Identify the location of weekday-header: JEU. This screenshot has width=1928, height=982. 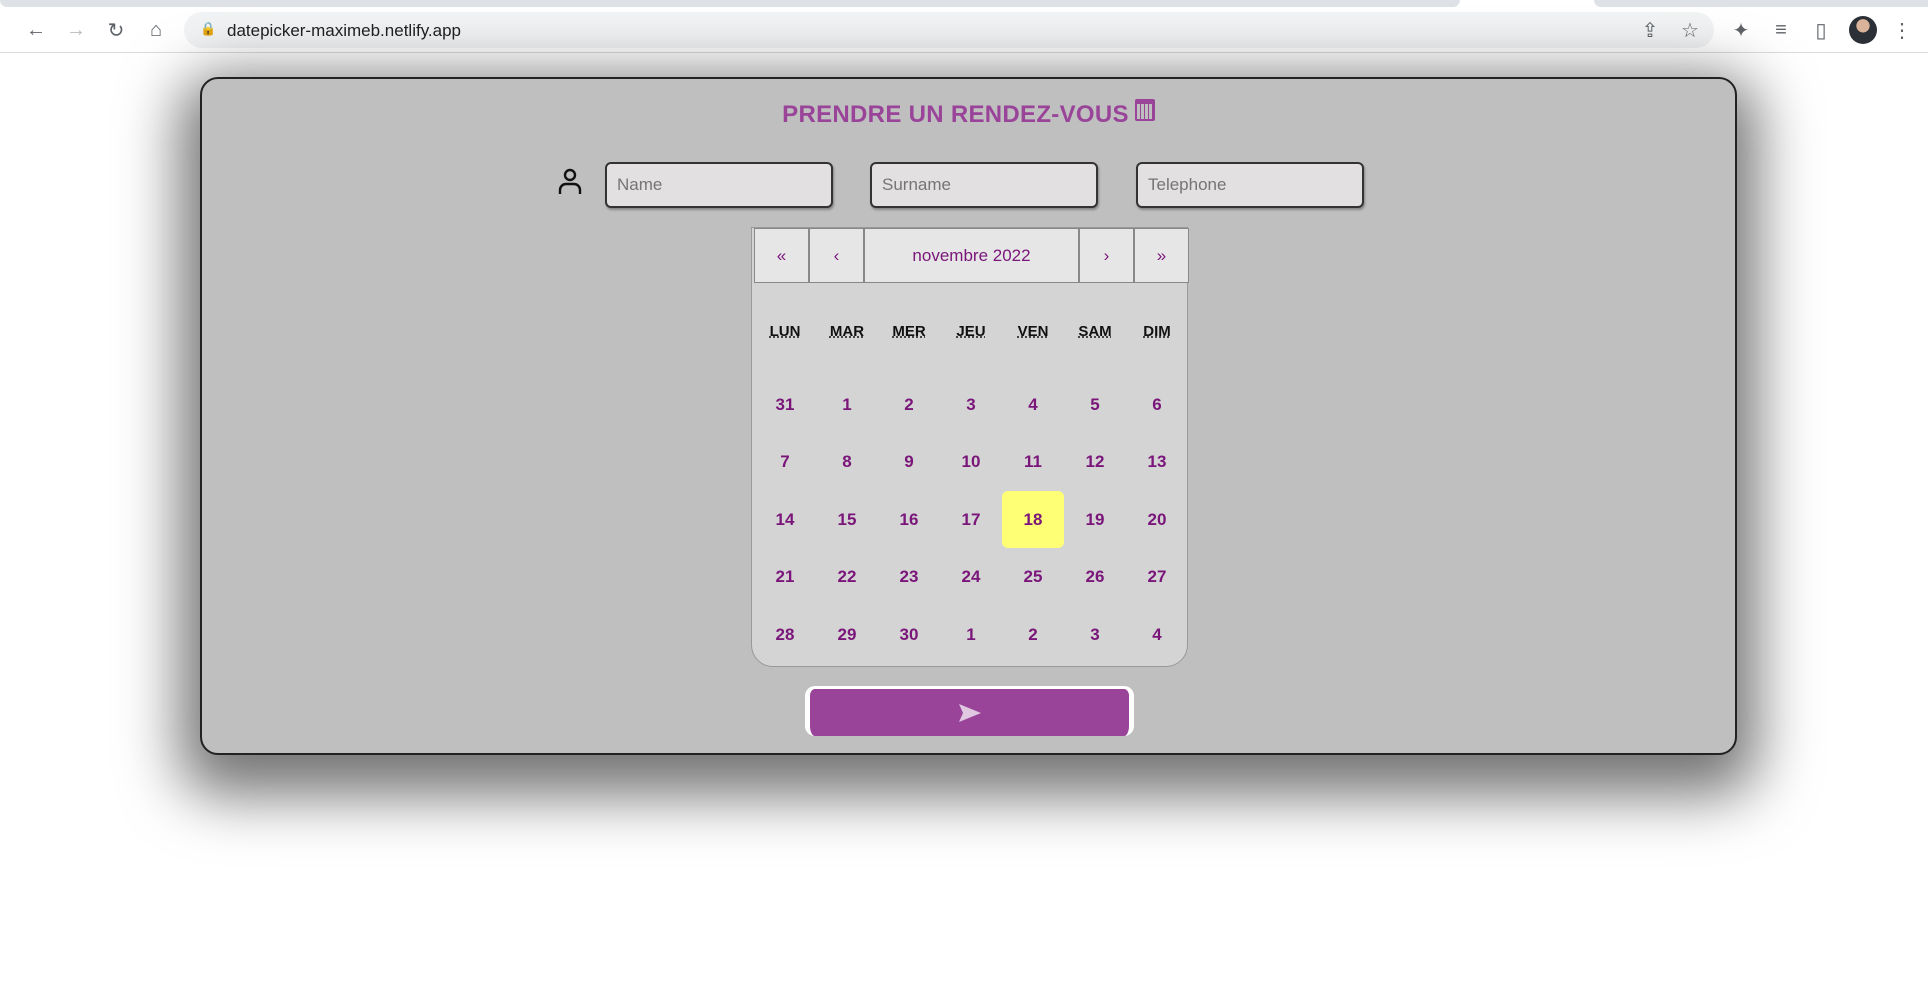
(971, 331).